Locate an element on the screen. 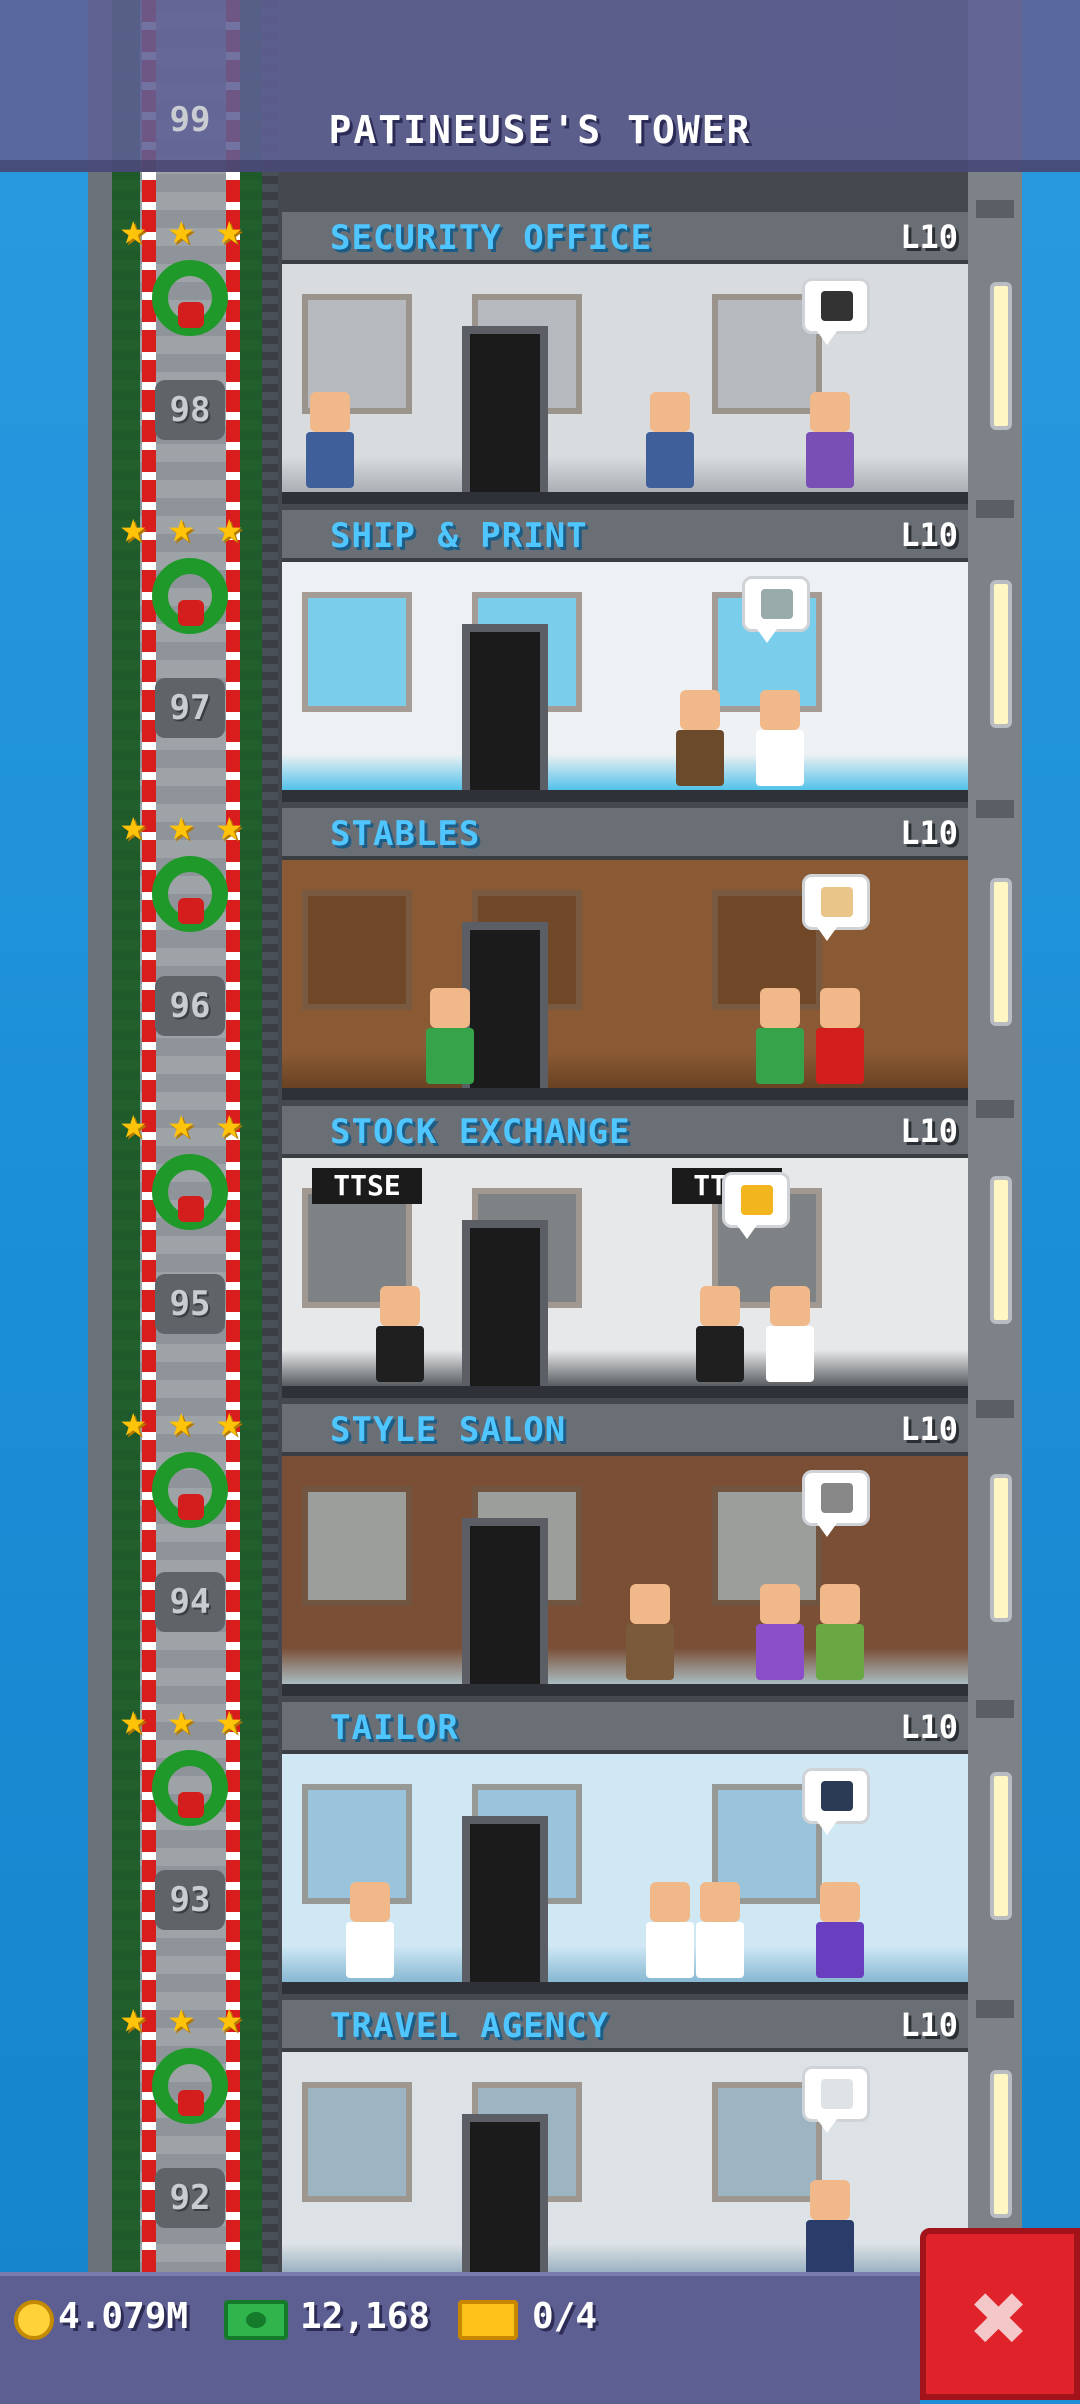  scissors-icon is located at coordinates (837, 1498).